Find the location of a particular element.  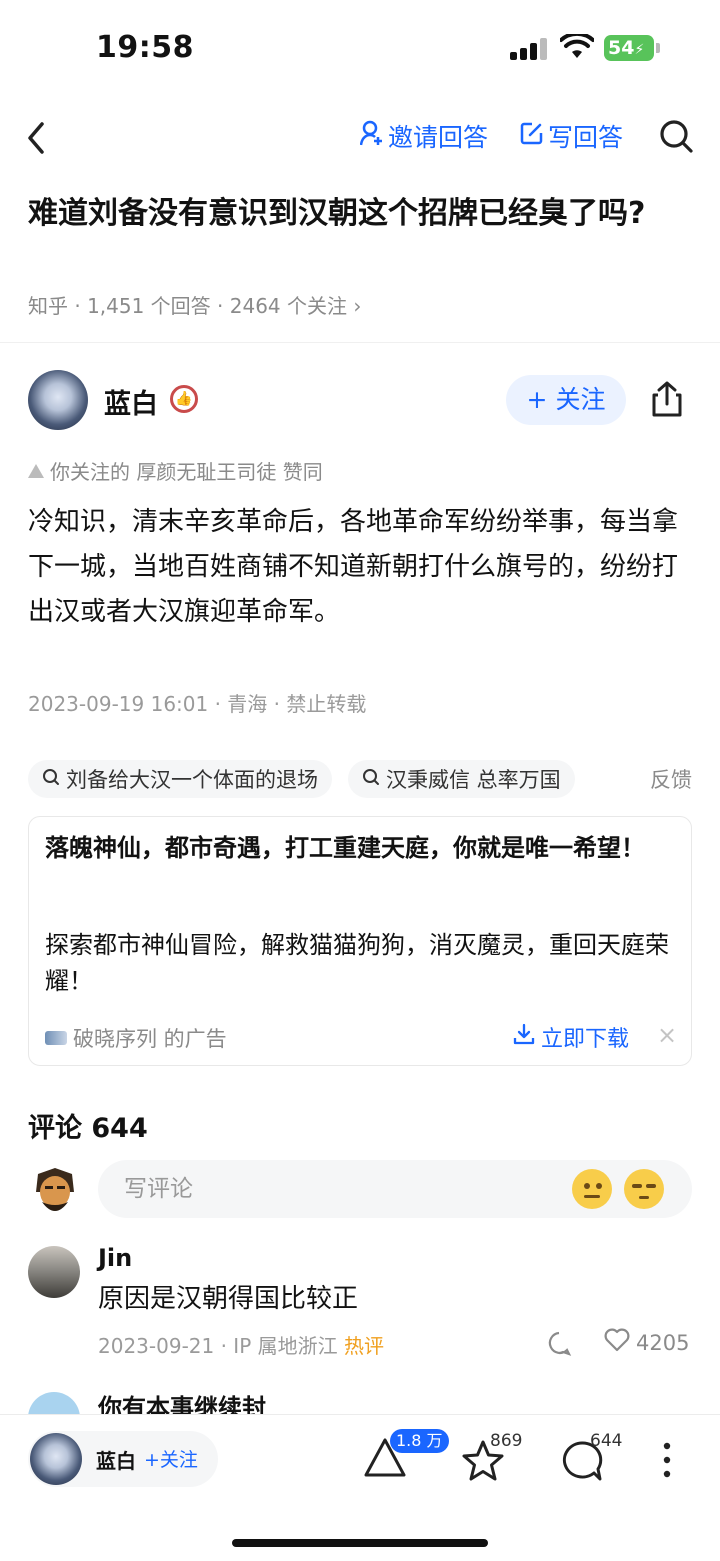

status-bar: 19:58 54⚡ is located at coordinates (360, 48).